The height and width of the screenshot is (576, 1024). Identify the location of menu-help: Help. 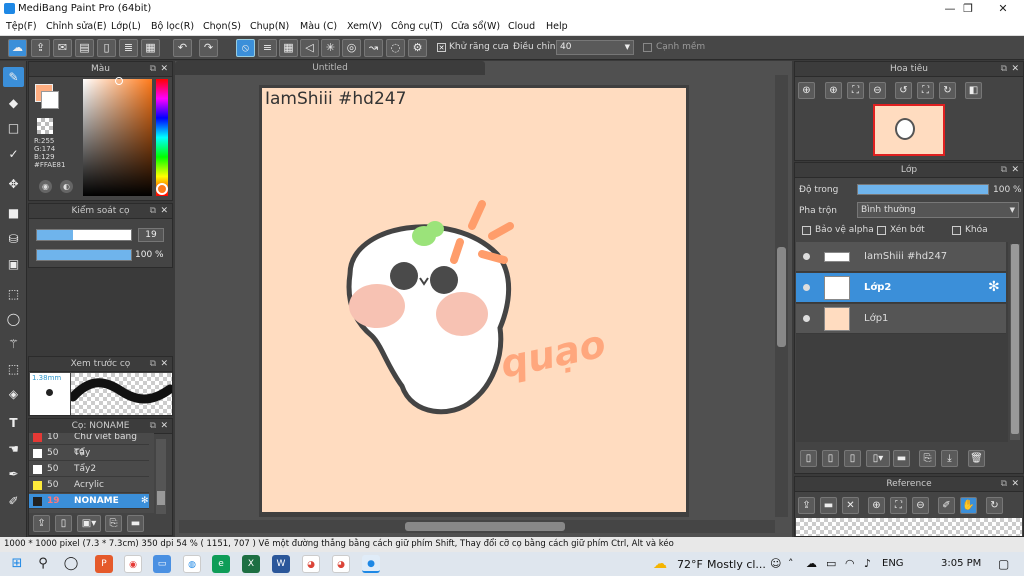
(557, 26).